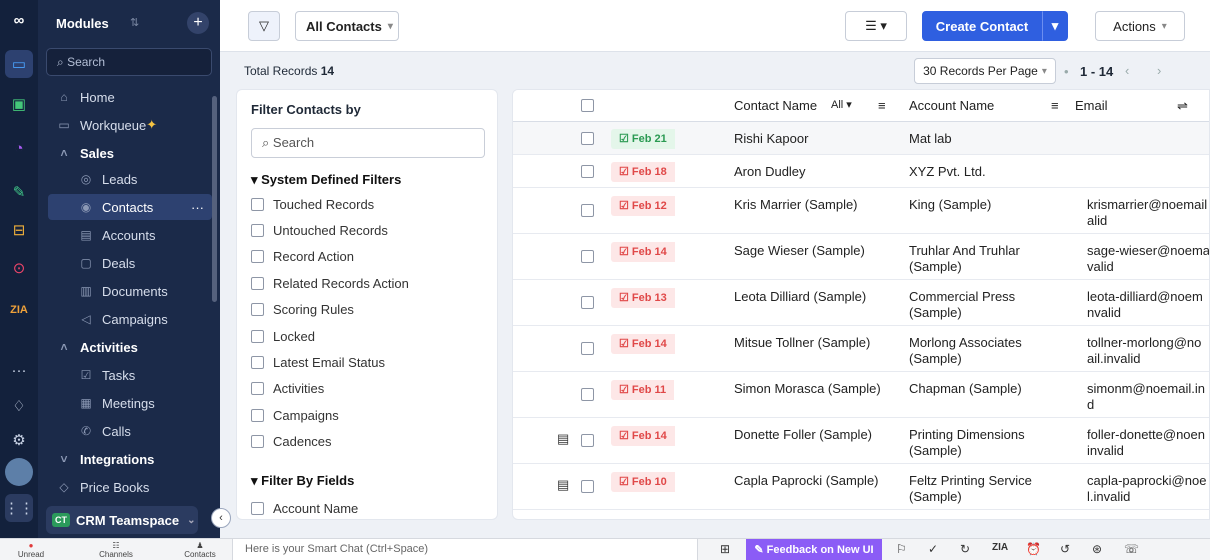  Describe the element at coordinates (989, 389) in the screenshot. I see `account-name-link: Chapman (Sample)` at that location.